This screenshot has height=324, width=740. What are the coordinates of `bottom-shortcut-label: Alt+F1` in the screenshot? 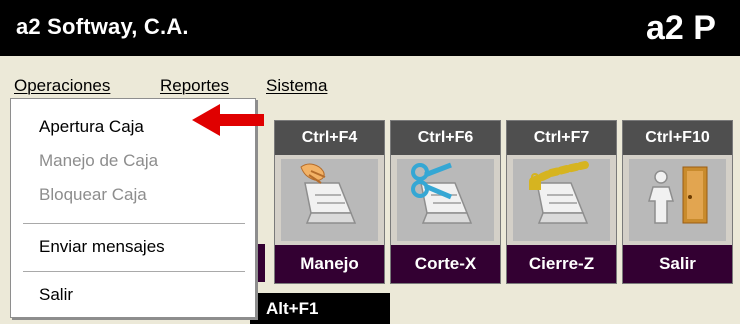 It's located at (320, 308).